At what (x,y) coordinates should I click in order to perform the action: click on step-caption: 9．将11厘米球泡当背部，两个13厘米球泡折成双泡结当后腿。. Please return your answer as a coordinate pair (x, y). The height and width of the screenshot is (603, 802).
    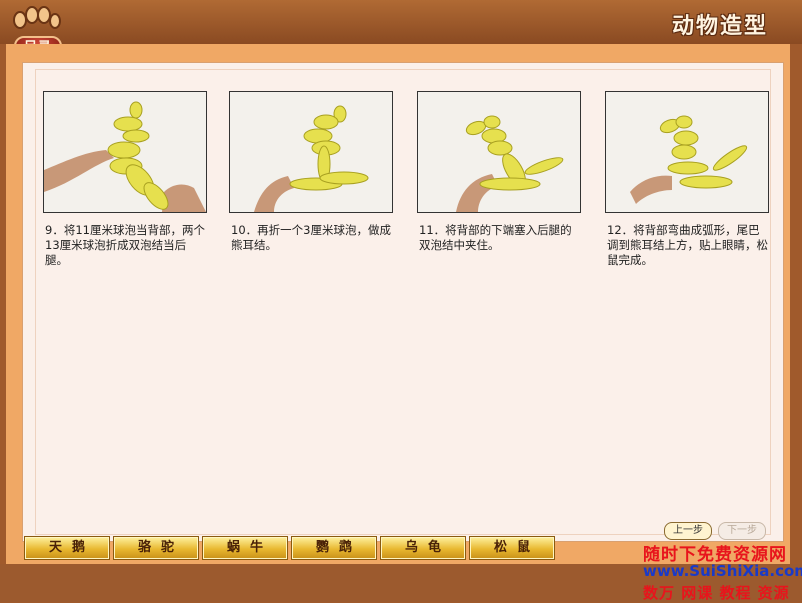
    Looking at the image, I should click on (125, 245).